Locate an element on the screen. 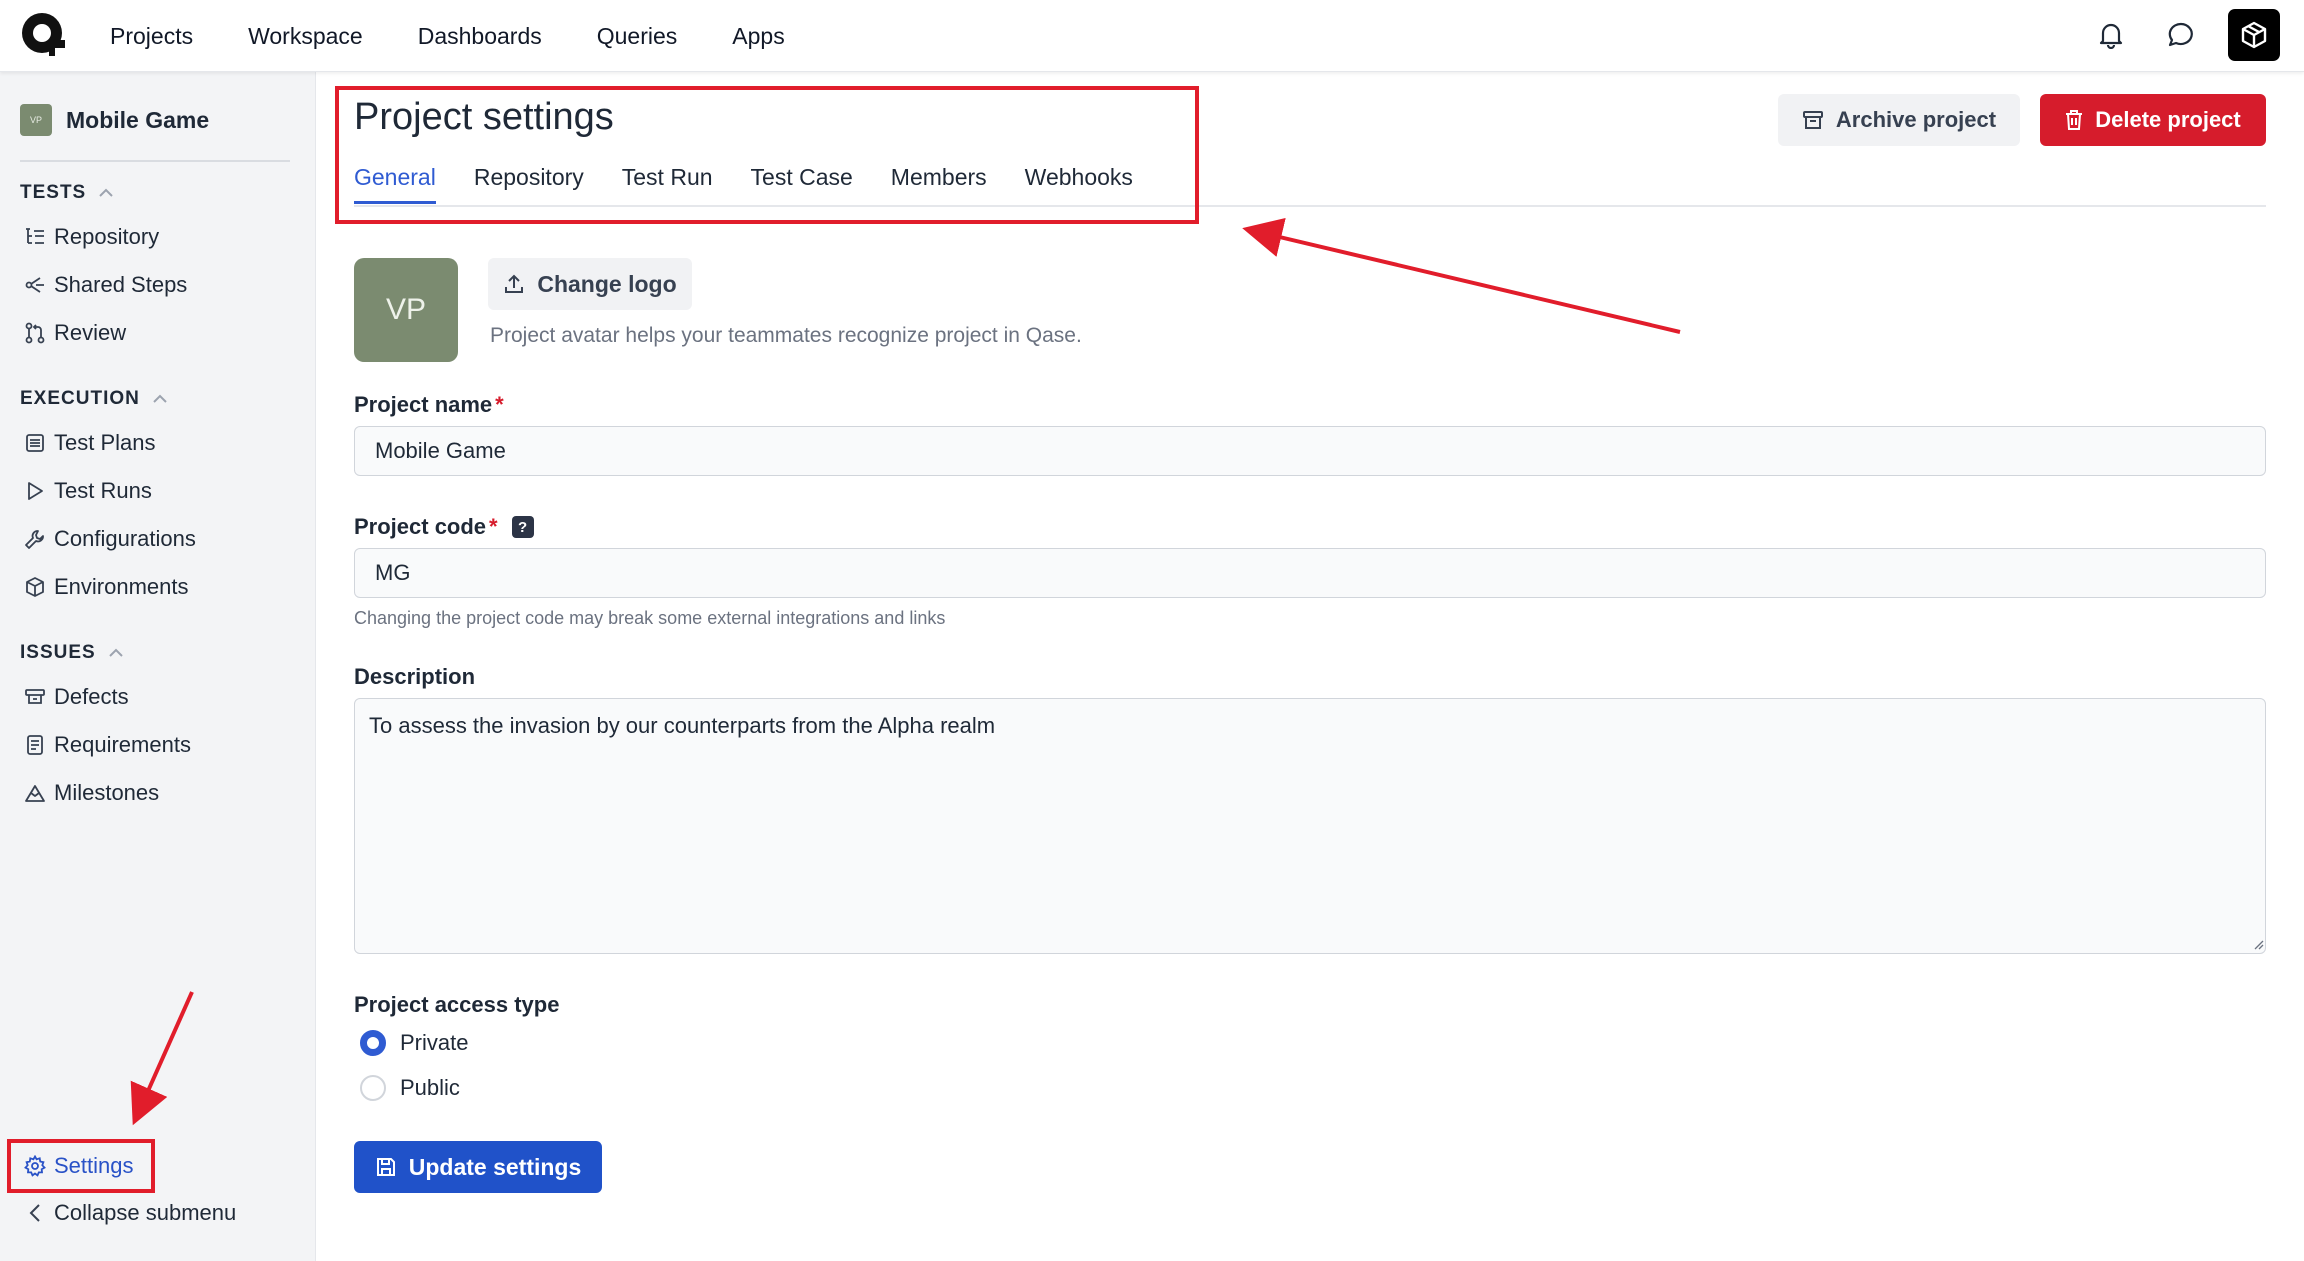  section-issues: ISSUES is located at coordinates (72, 653).